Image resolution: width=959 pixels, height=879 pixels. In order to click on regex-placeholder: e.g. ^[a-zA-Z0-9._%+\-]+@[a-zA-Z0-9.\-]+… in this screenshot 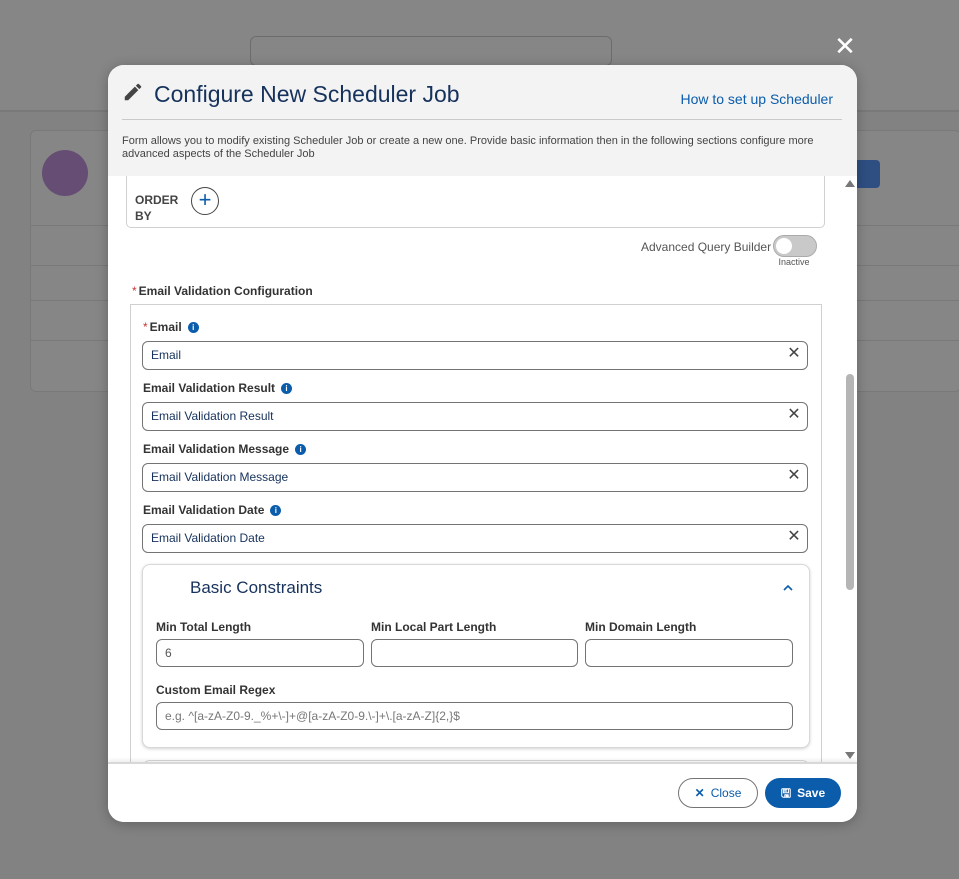, I will do `click(312, 716)`.